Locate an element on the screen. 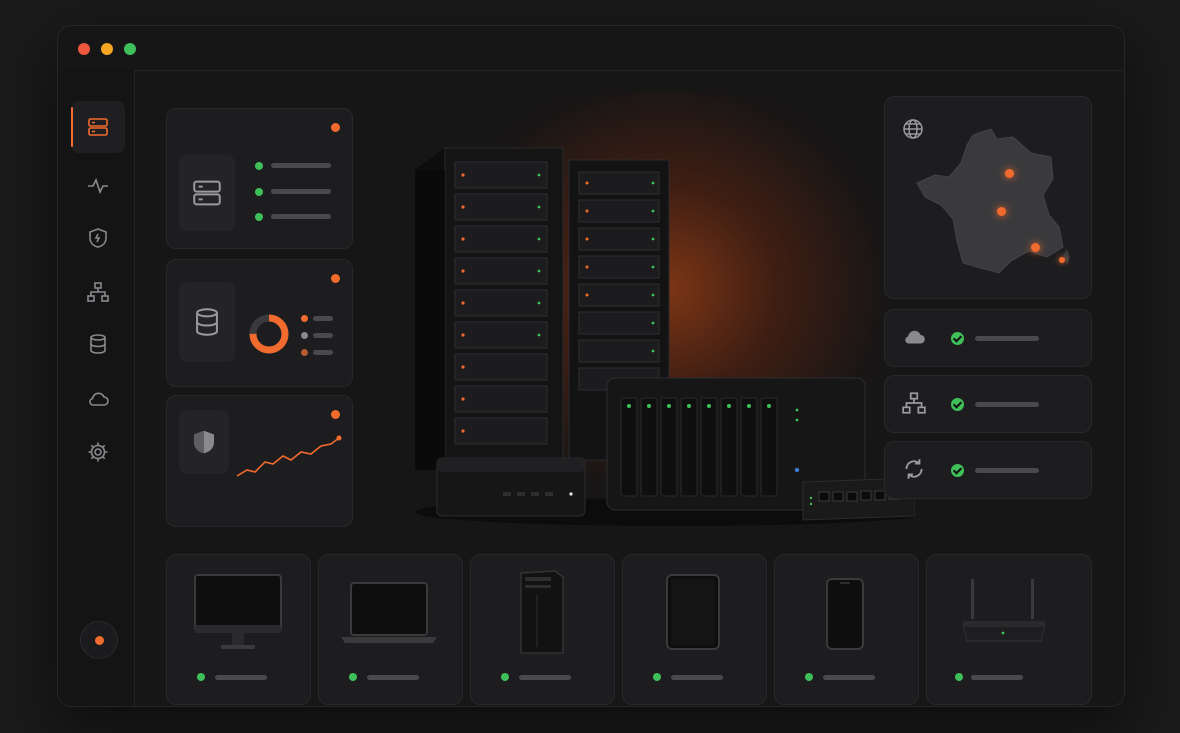 The width and height of the screenshot is (1180, 733). sidebar-item-activity is located at coordinates (98, 186).